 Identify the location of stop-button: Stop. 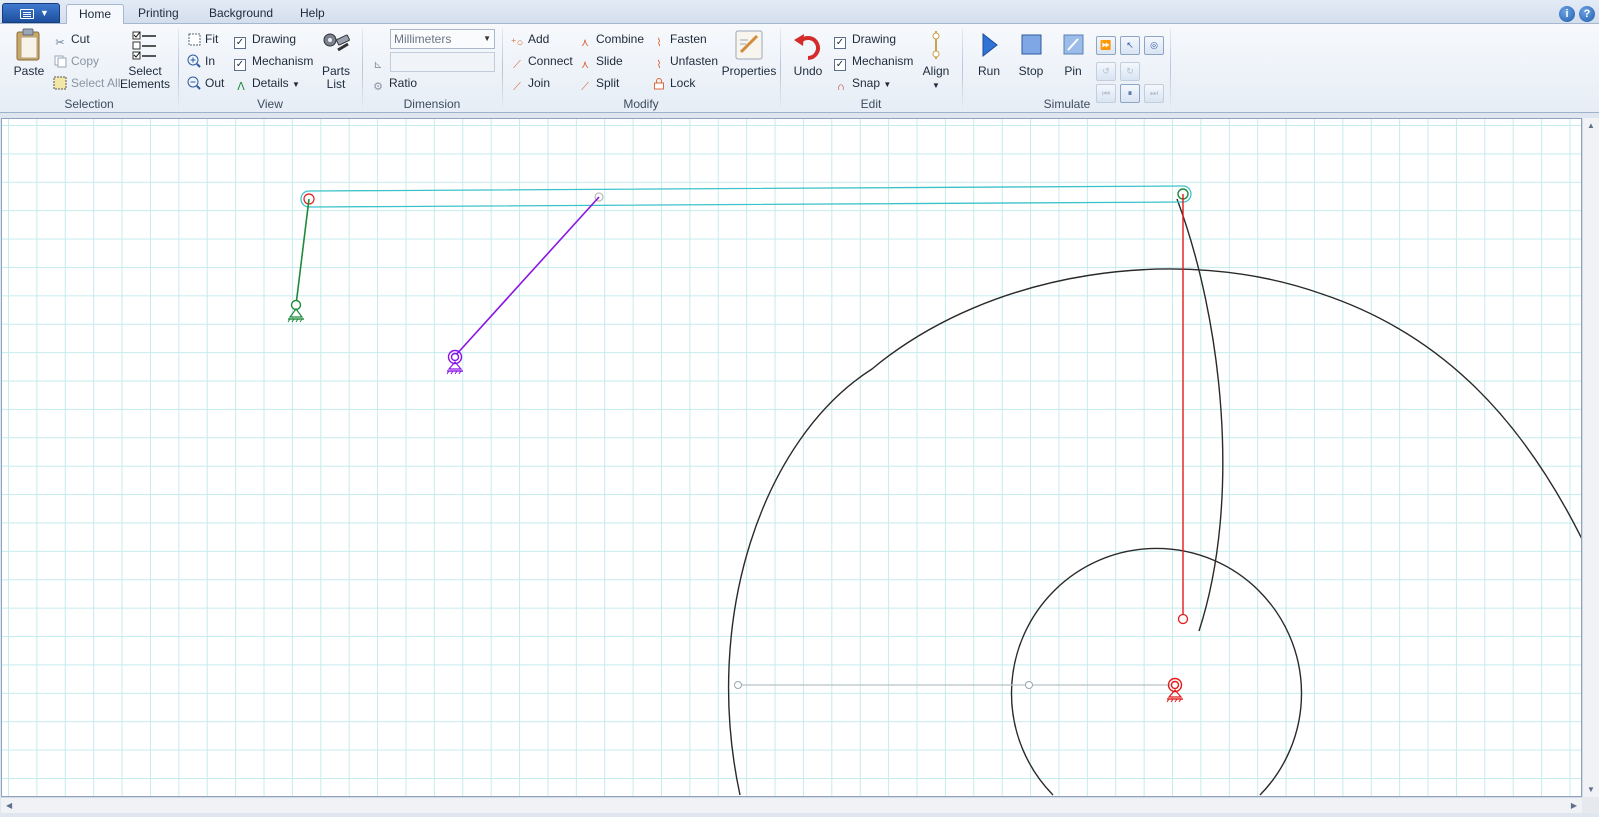
(1031, 53).